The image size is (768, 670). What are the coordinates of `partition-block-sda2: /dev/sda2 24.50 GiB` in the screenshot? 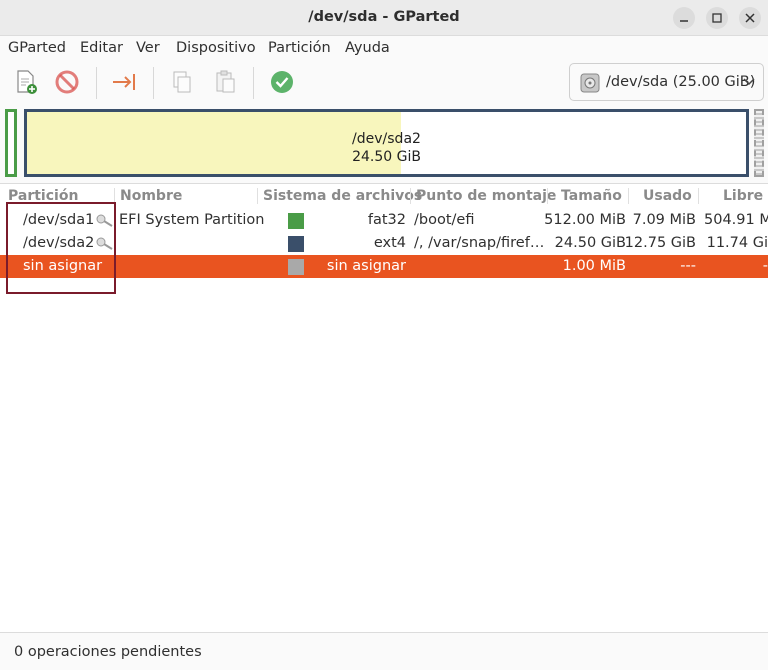 It's located at (386, 143).